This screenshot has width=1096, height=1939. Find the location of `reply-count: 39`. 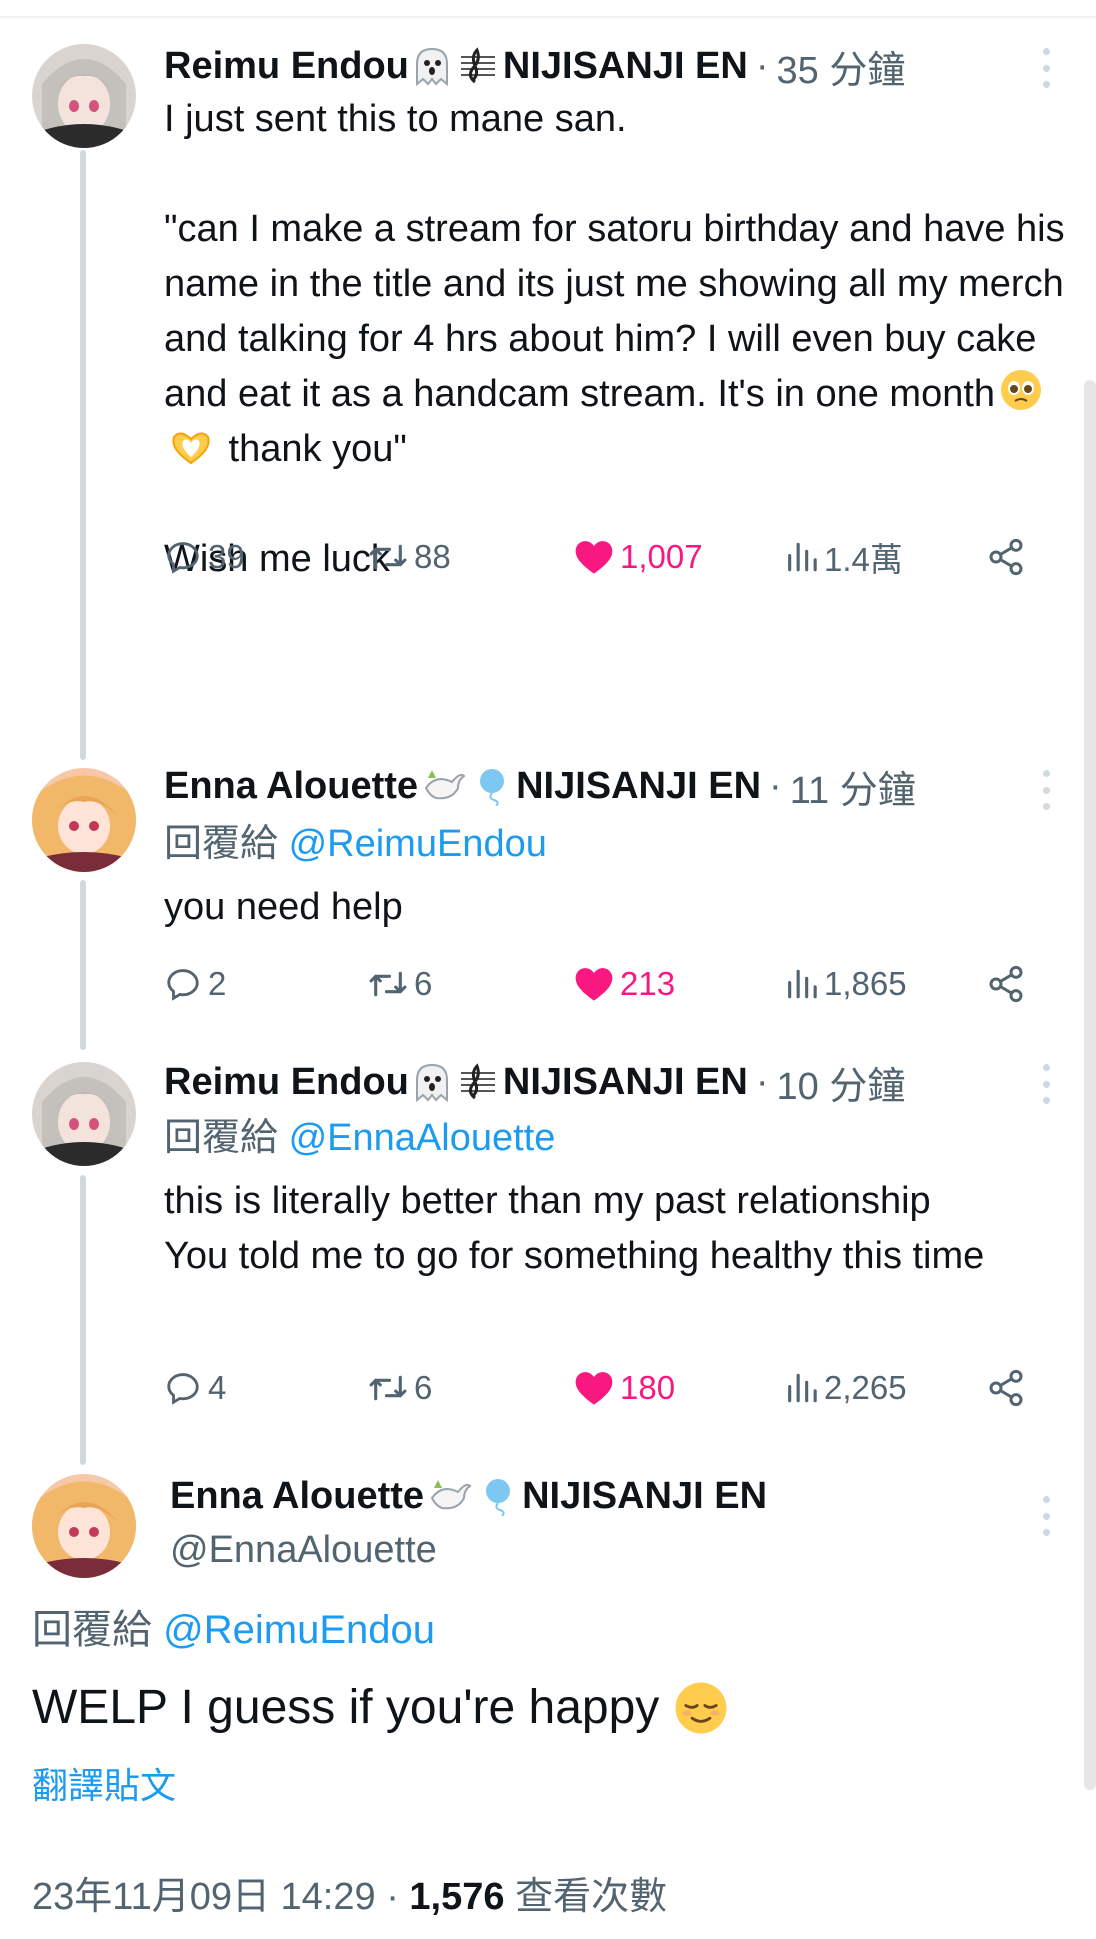

reply-count: 39 is located at coordinates (226, 556).